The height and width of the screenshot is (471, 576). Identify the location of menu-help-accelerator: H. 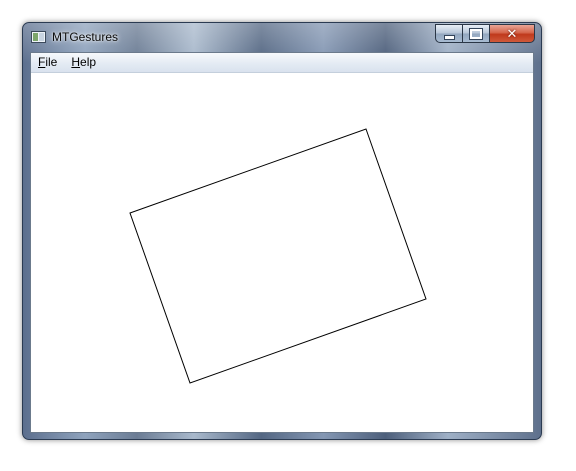
(76, 62).